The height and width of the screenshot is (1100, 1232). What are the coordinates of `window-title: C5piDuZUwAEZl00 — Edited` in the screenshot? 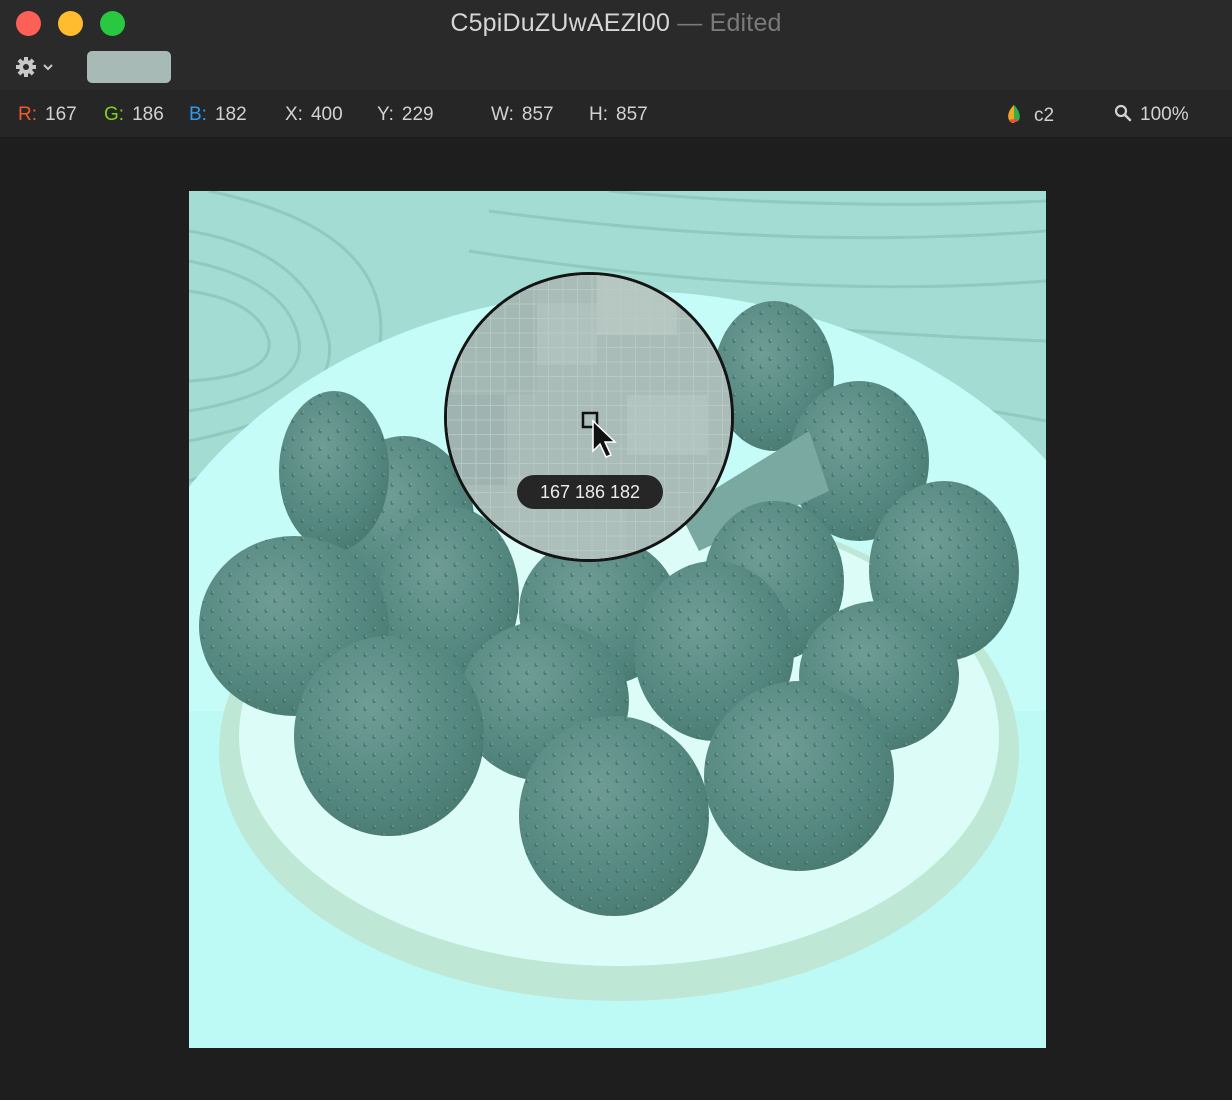 It's located at (616, 23).